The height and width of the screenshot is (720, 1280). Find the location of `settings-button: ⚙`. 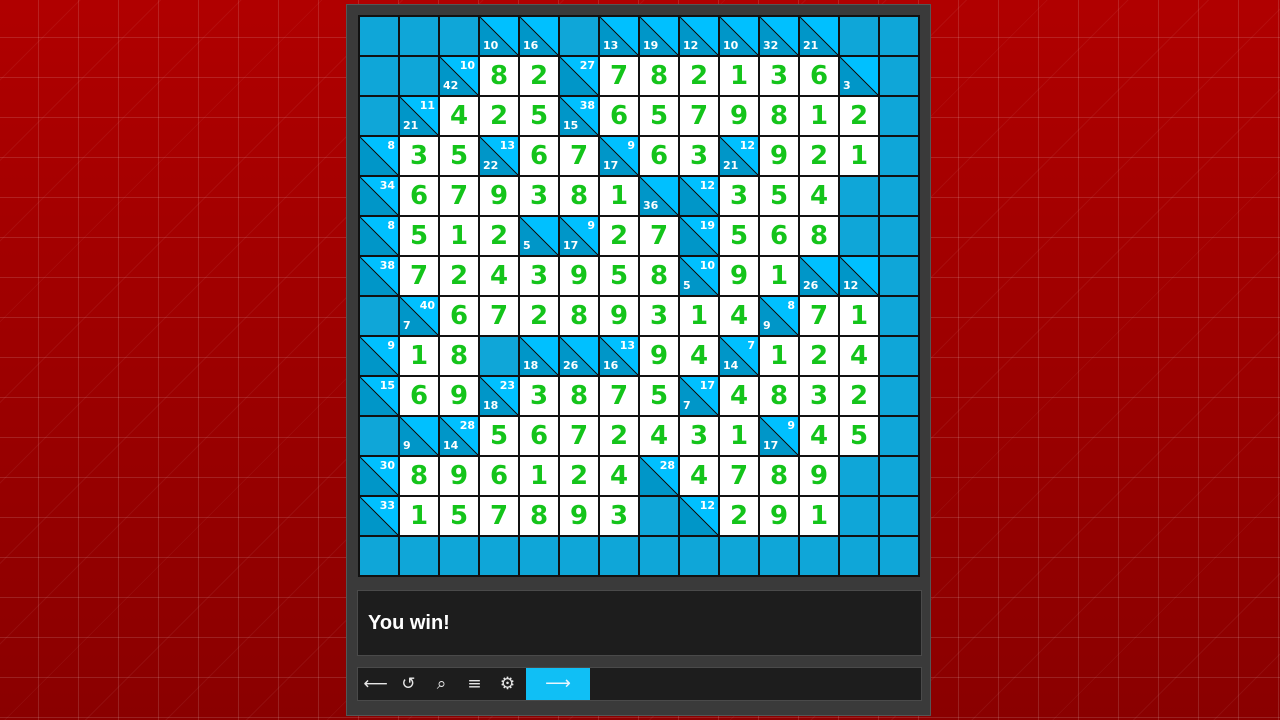

settings-button: ⚙ is located at coordinates (507, 684).